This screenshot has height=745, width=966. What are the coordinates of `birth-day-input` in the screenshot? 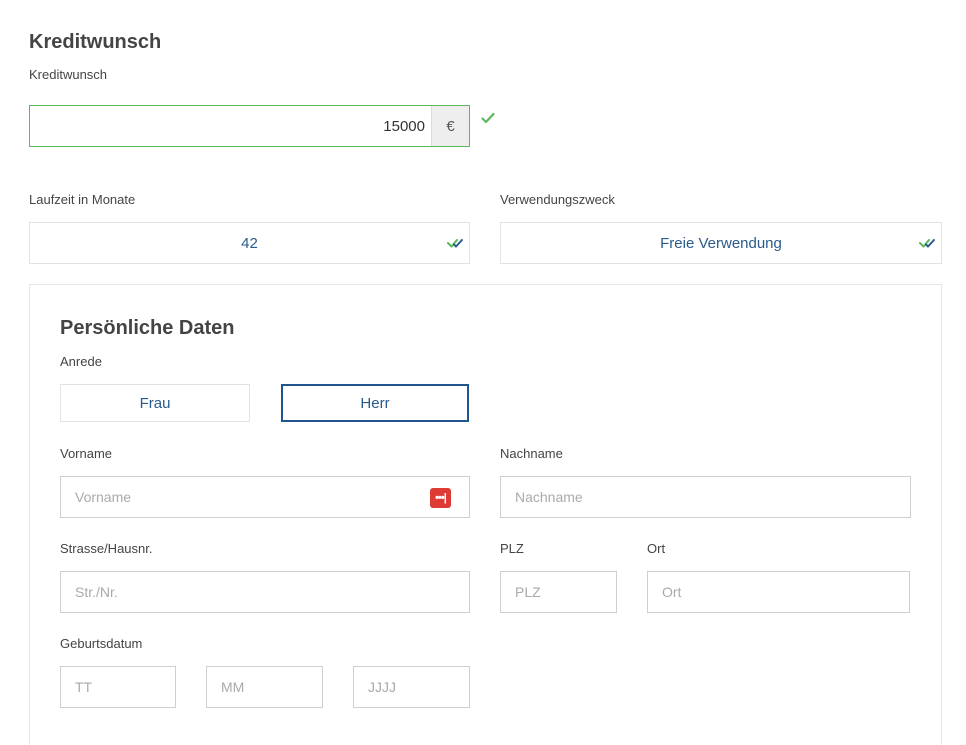 It's located at (118, 687).